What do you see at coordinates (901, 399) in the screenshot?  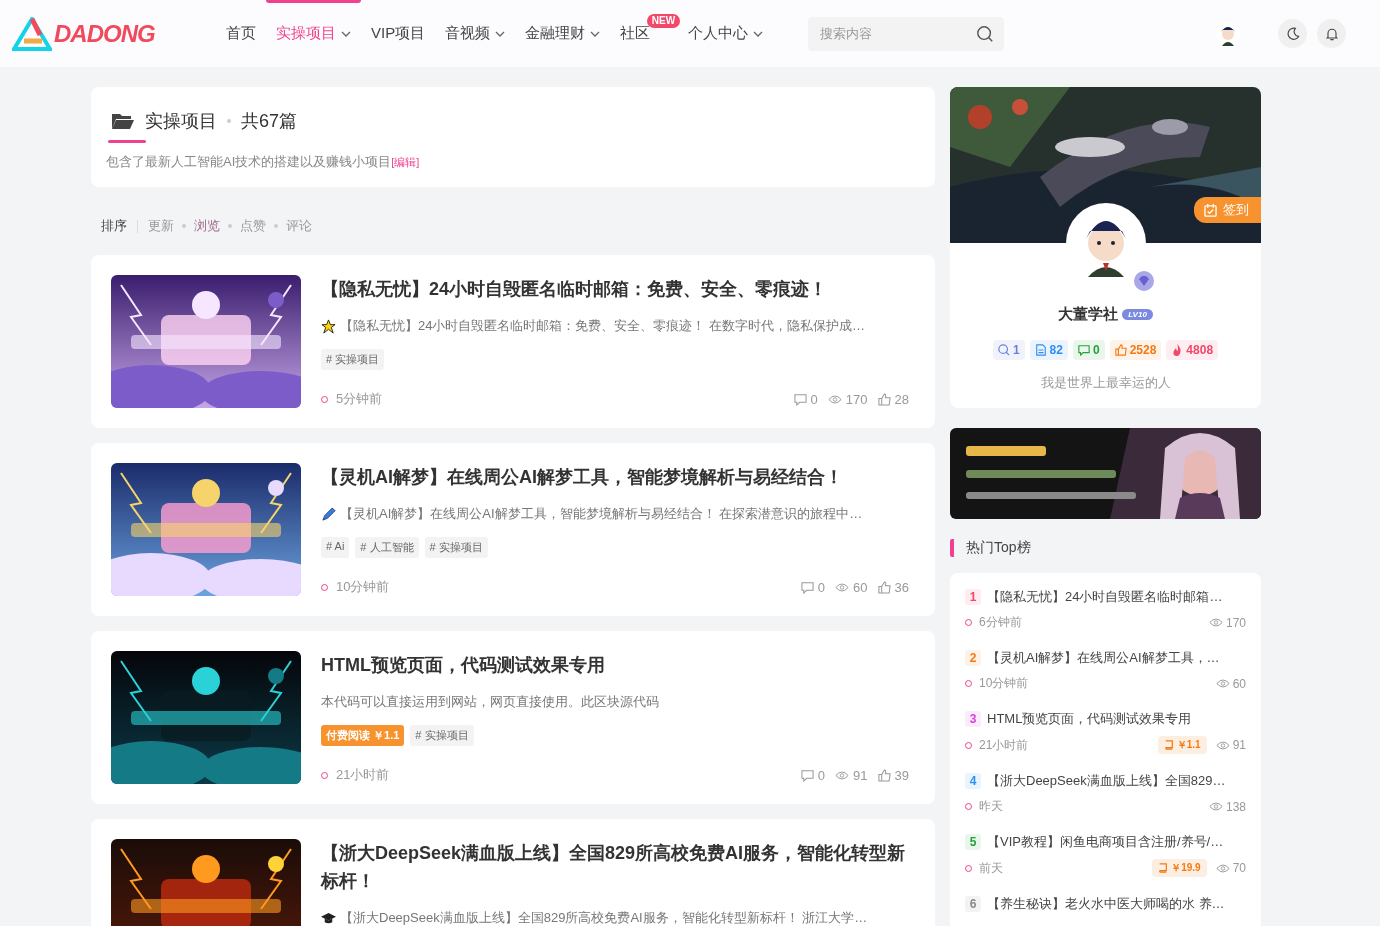 I see `like-count: 28` at bounding box center [901, 399].